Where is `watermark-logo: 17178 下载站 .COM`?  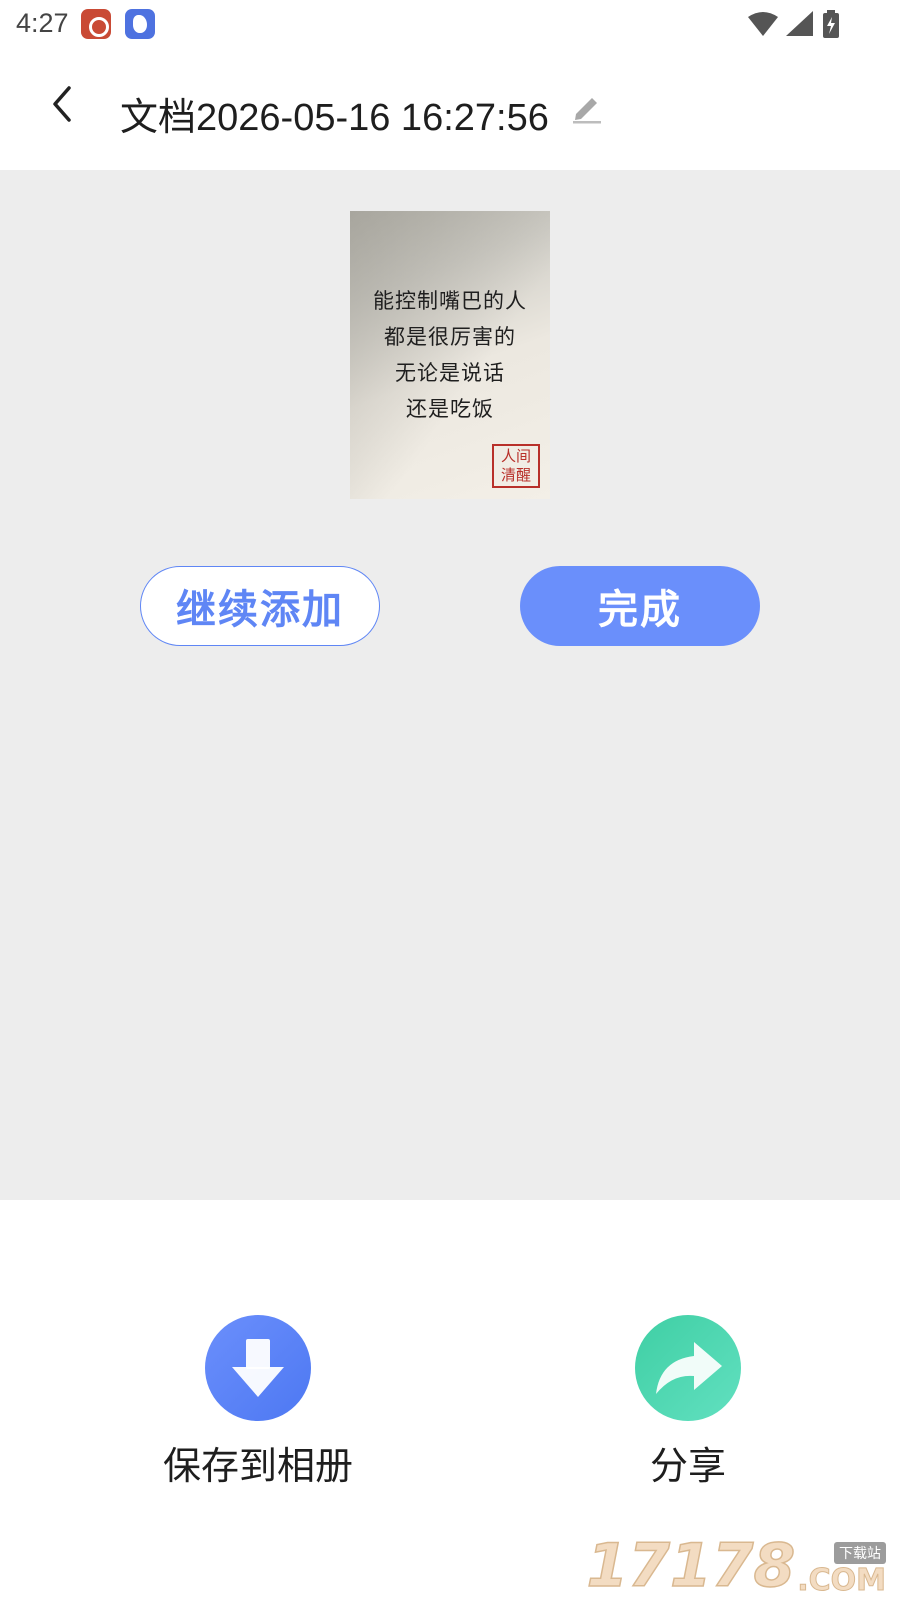 watermark-logo: 17178 下载站 .COM is located at coordinates (736, 1565).